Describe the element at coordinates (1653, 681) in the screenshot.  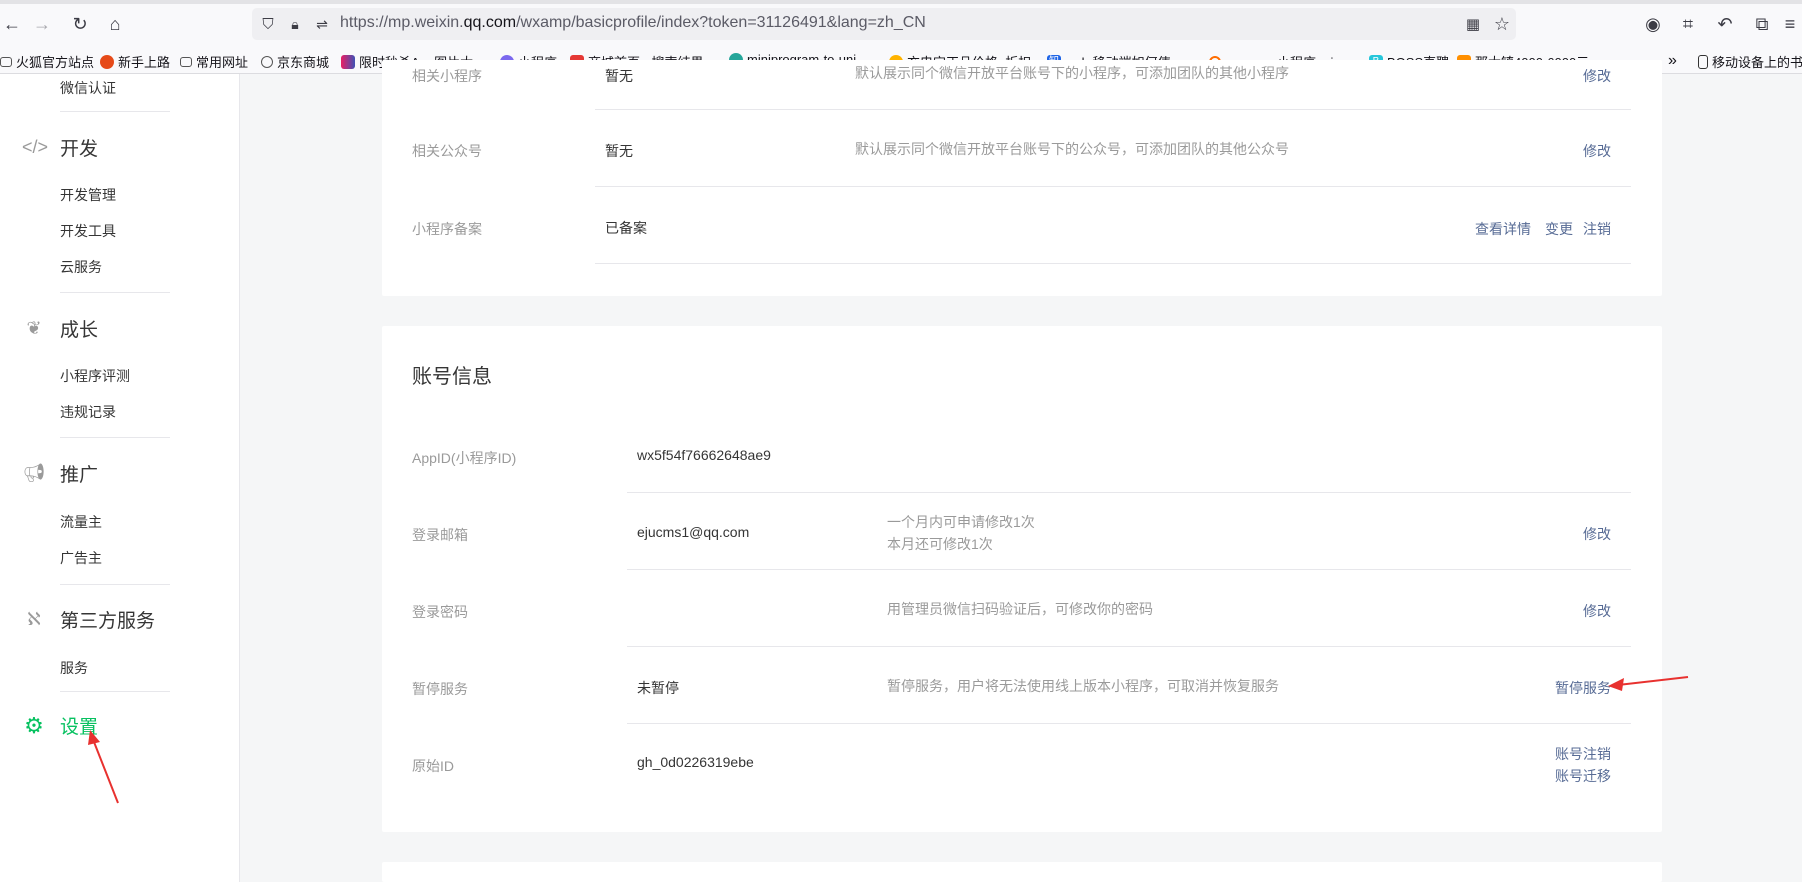
I see `annotation-arrow-suspend` at that location.